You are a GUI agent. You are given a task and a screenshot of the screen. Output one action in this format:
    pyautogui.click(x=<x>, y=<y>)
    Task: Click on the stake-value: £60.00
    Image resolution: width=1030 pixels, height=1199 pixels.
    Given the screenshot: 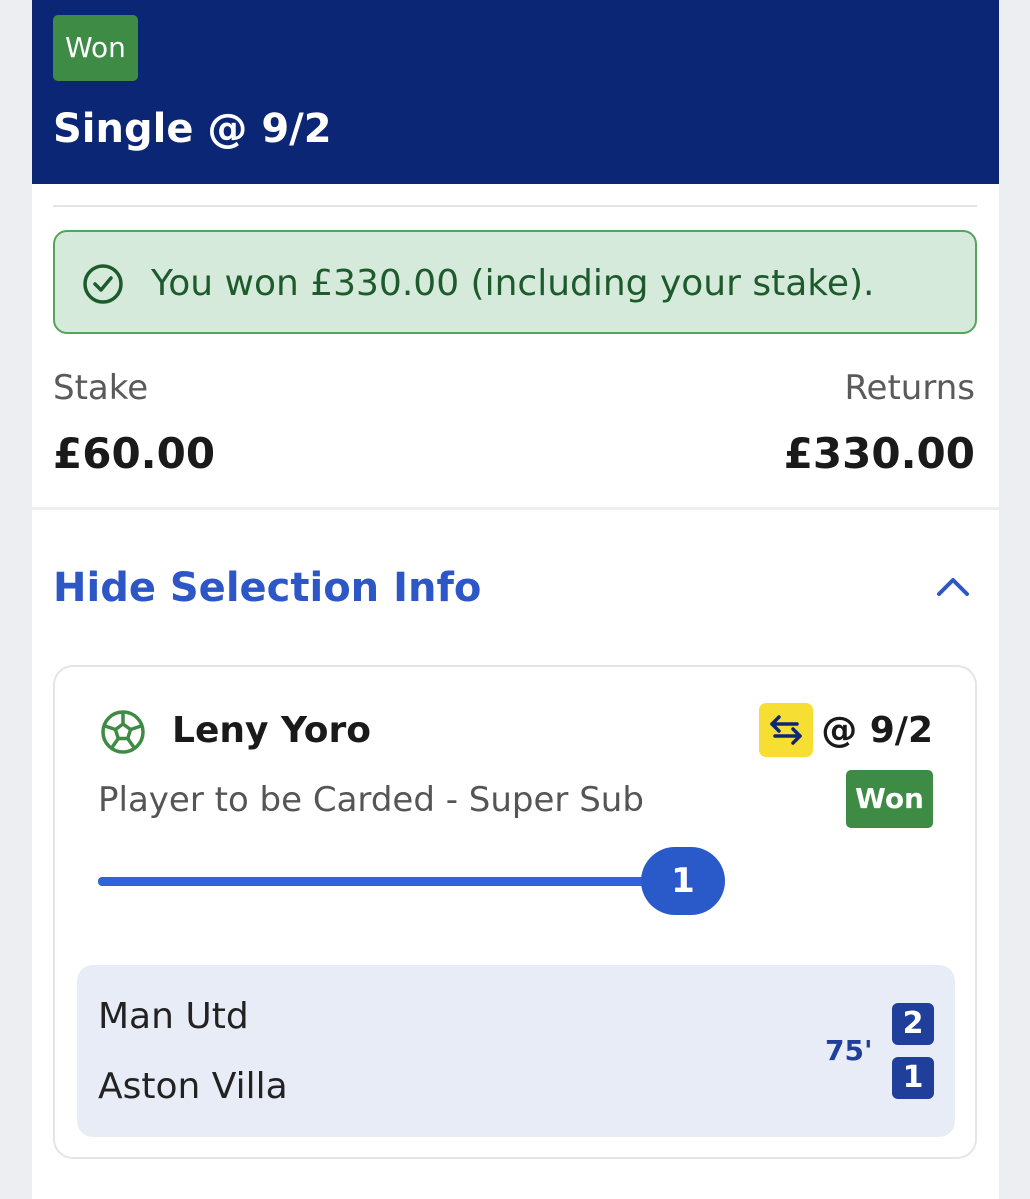 What is the action you would take?
    pyautogui.click(x=134, y=453)
    